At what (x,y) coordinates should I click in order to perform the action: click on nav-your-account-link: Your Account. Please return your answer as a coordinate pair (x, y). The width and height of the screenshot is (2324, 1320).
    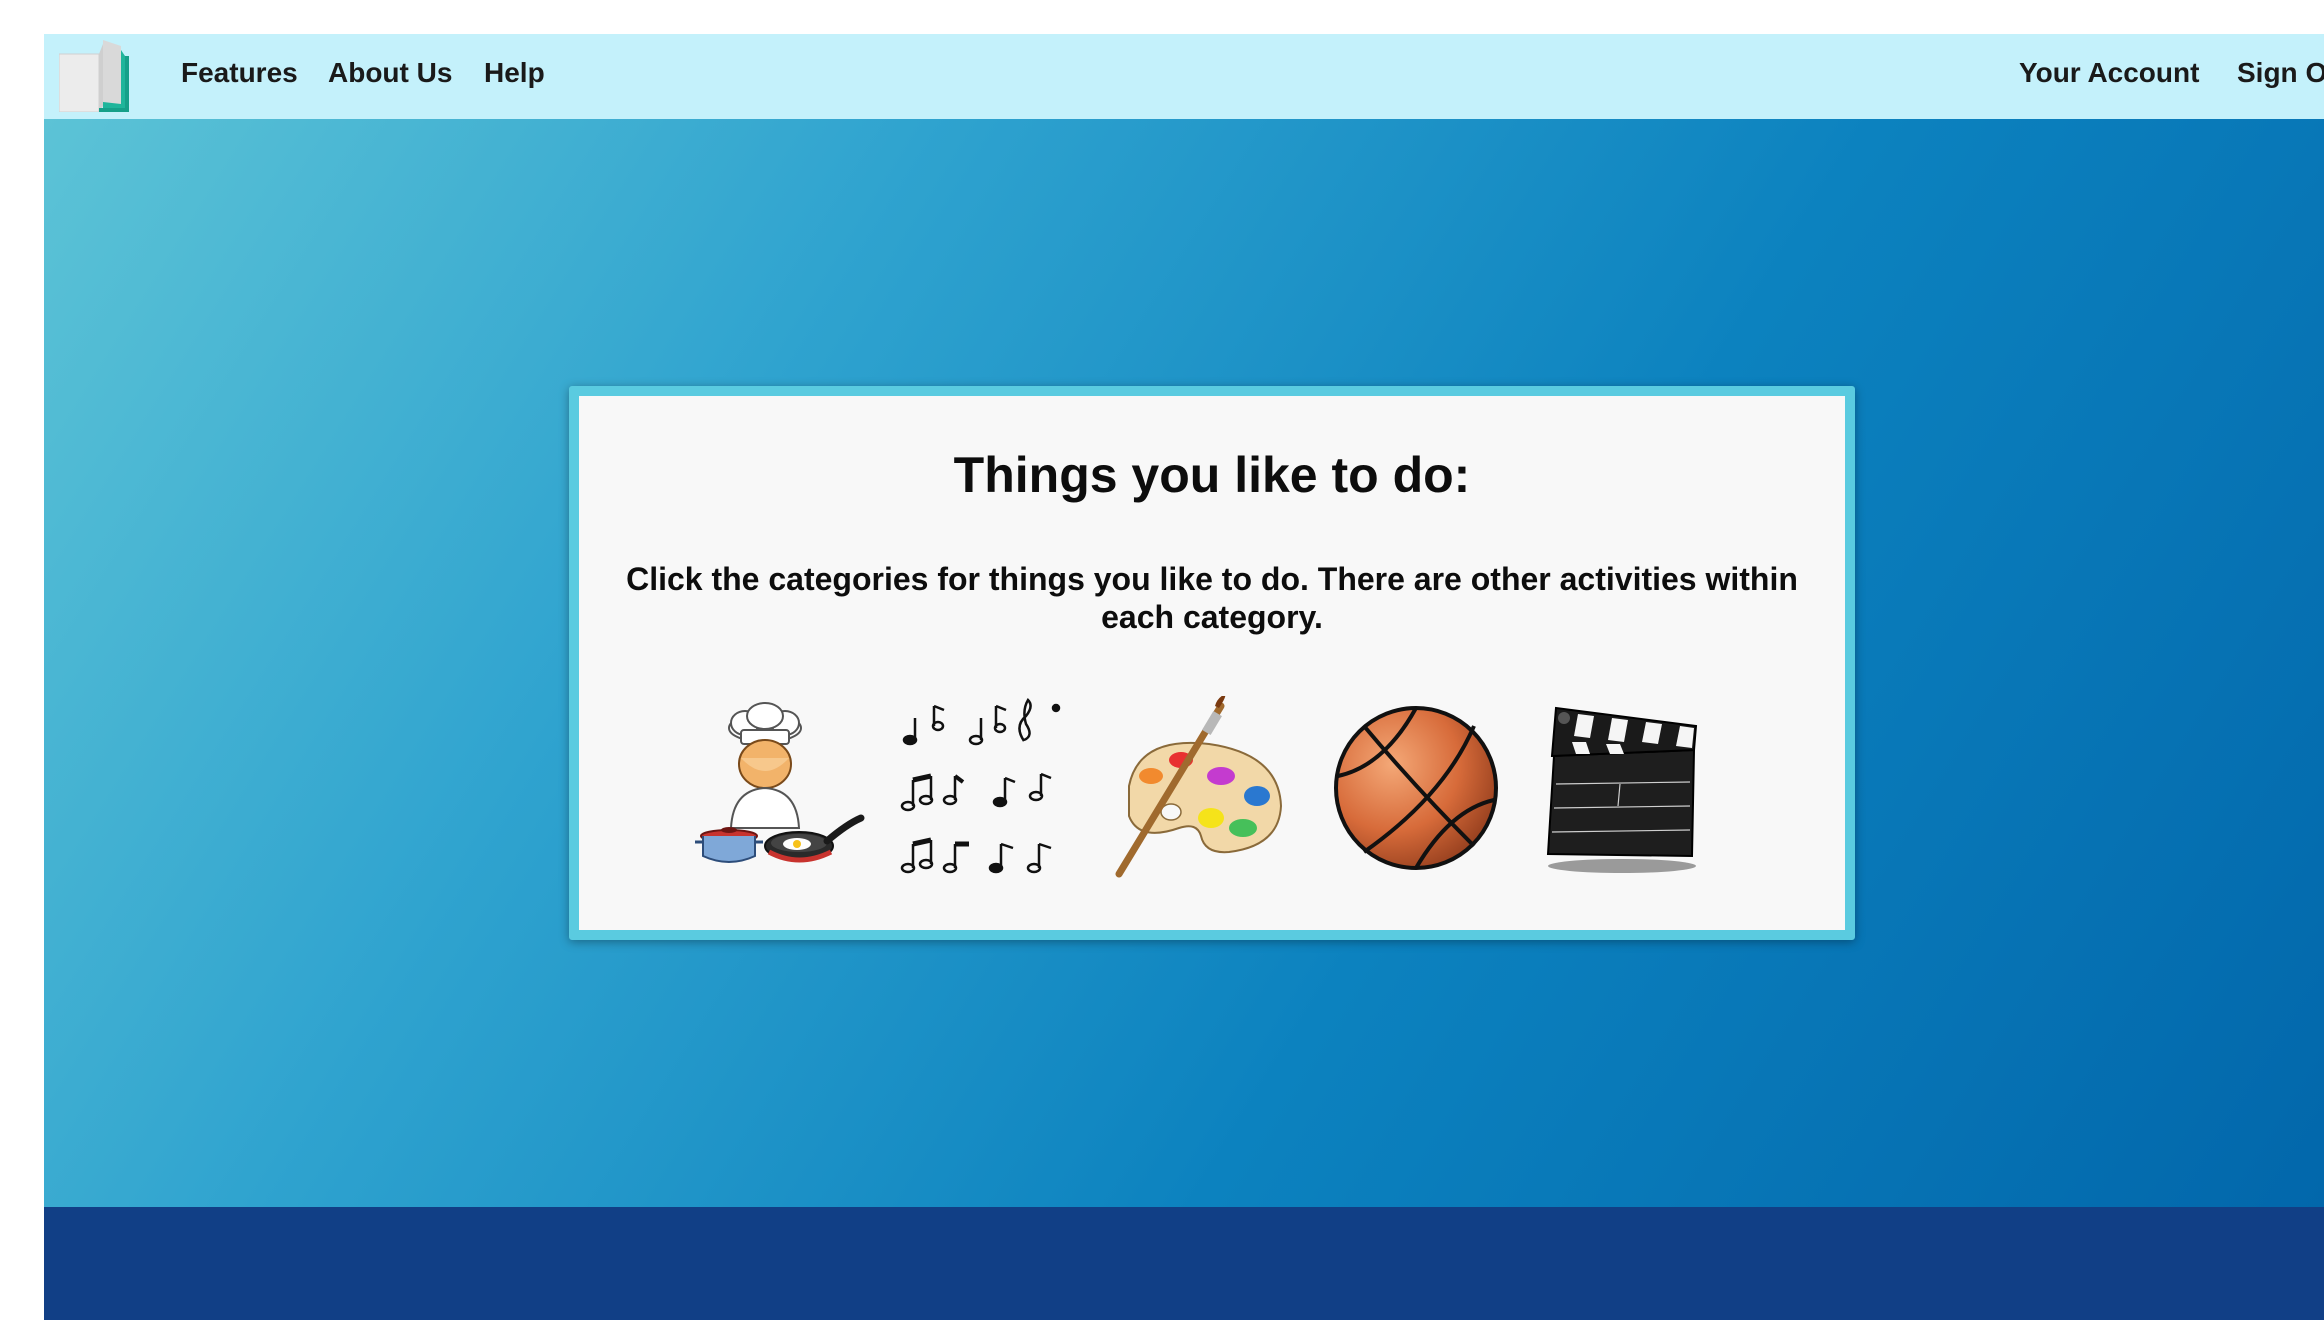
    Looking at the image, I should click on (2109, 73).